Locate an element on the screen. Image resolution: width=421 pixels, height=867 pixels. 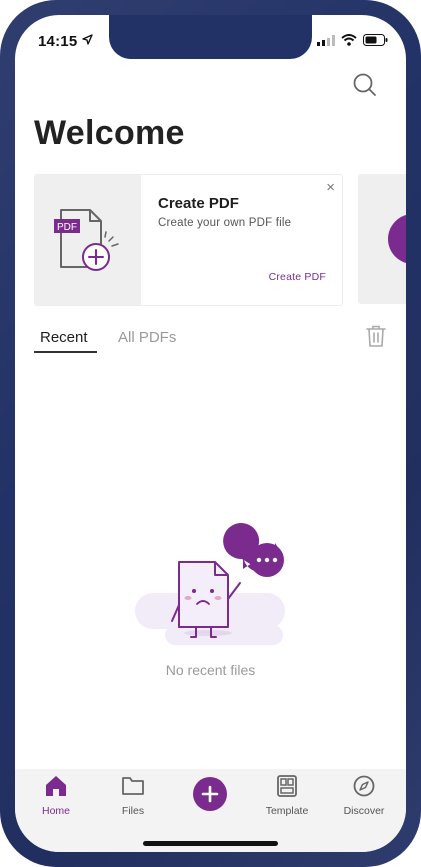
search-icon is located at coordinates (365, 85).